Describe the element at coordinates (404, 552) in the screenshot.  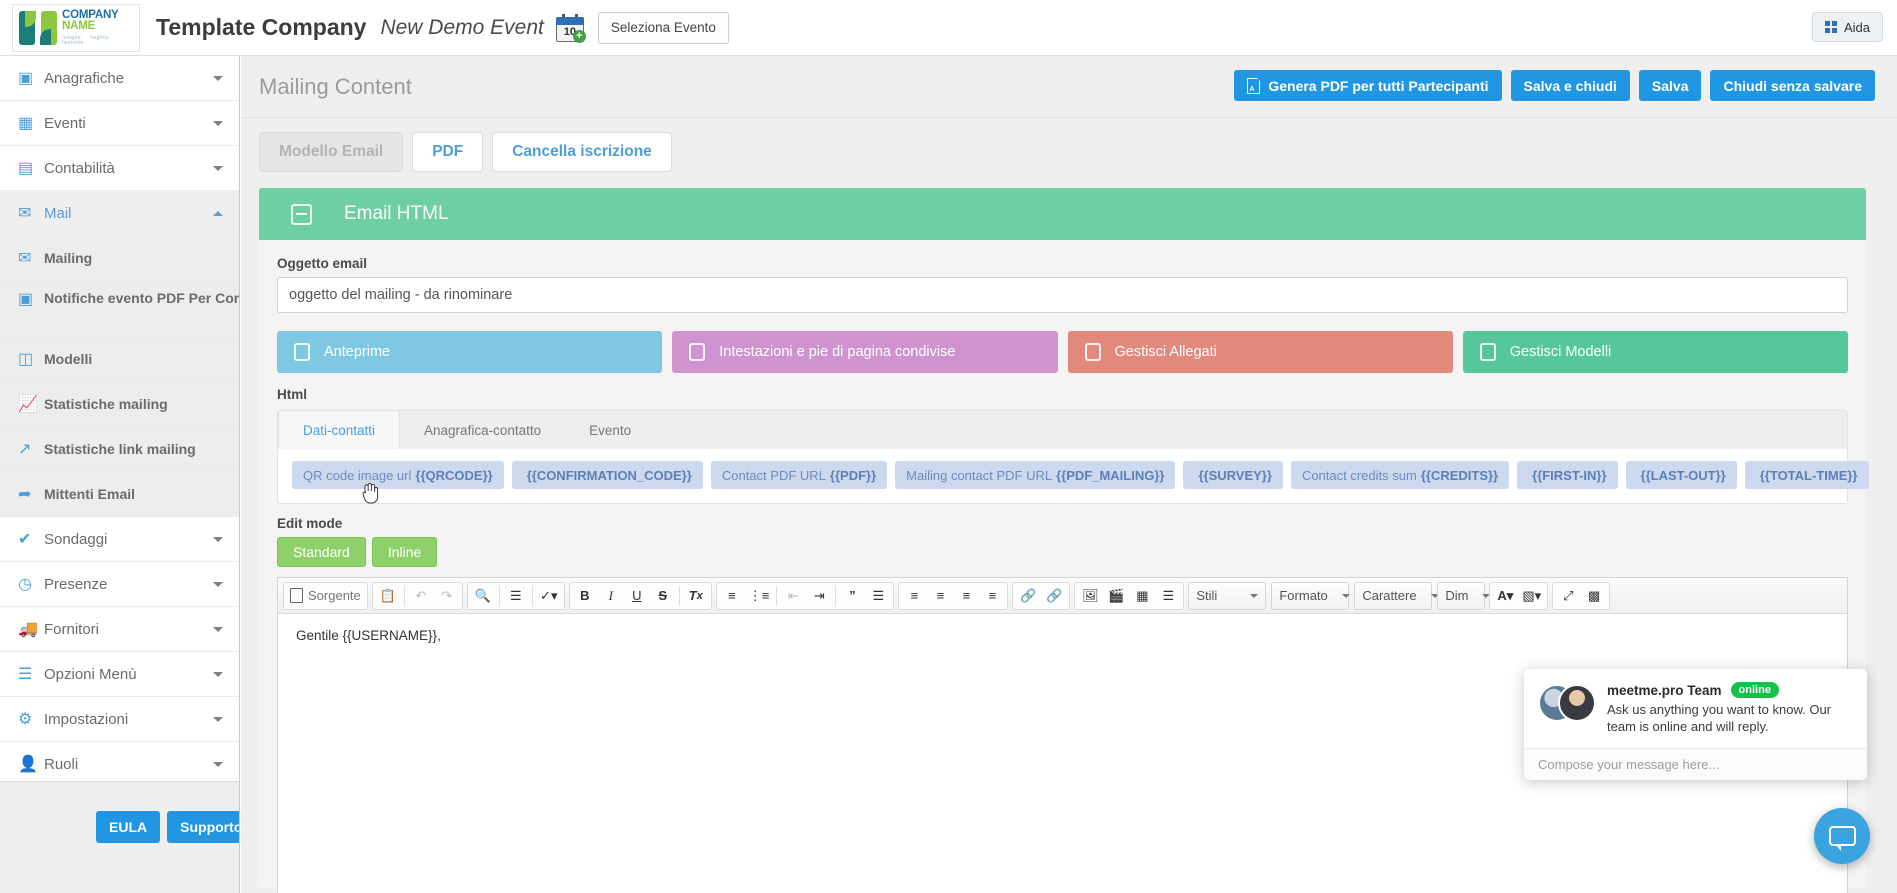
I see `edit-mode-inline-button: Inline` at that location.